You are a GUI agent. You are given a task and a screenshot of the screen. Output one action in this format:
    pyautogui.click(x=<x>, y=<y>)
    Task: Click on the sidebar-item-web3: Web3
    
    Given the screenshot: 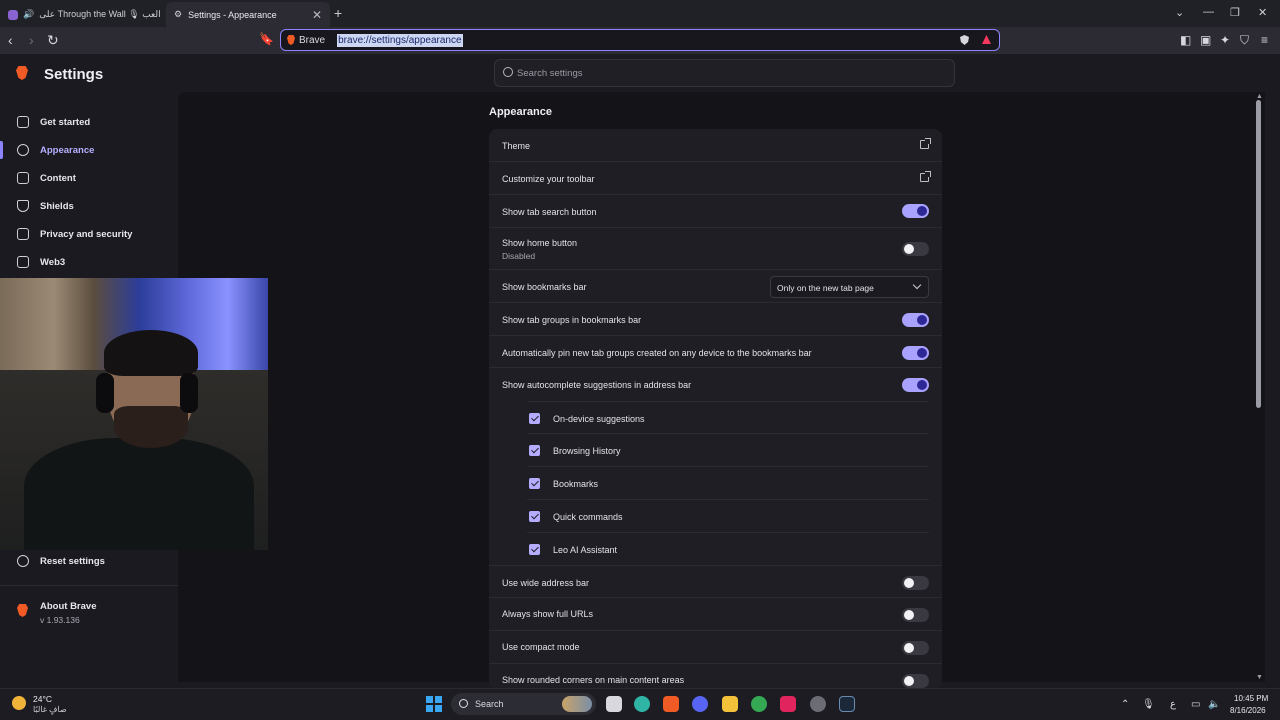 What is the action you would take?
    pyautogui.click(x=89, y=262)
    